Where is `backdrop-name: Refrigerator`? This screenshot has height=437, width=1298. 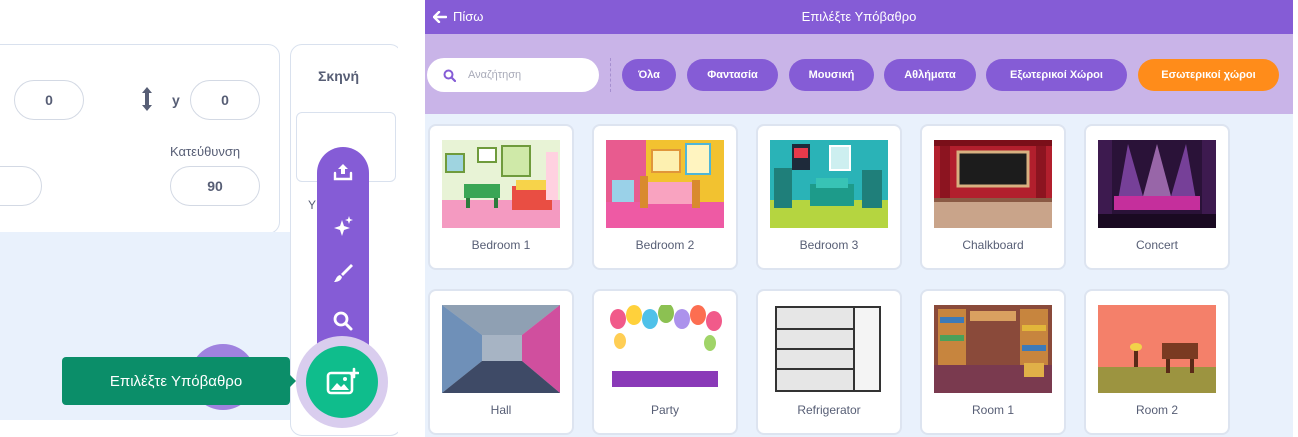 backdrop-name: Refrigerator is located at coordinates (829, 410).